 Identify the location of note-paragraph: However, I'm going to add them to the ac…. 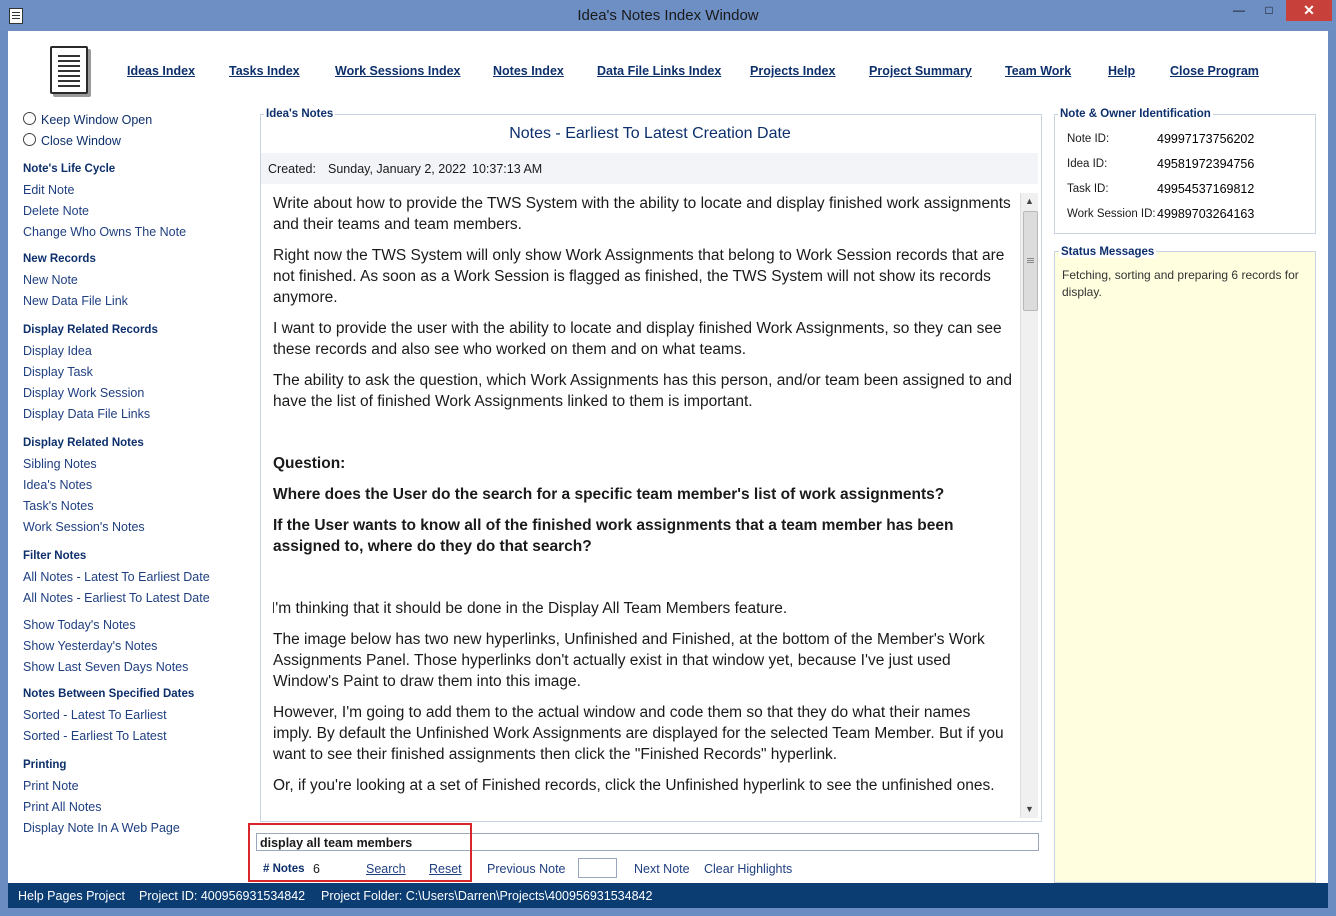
(638, 733).